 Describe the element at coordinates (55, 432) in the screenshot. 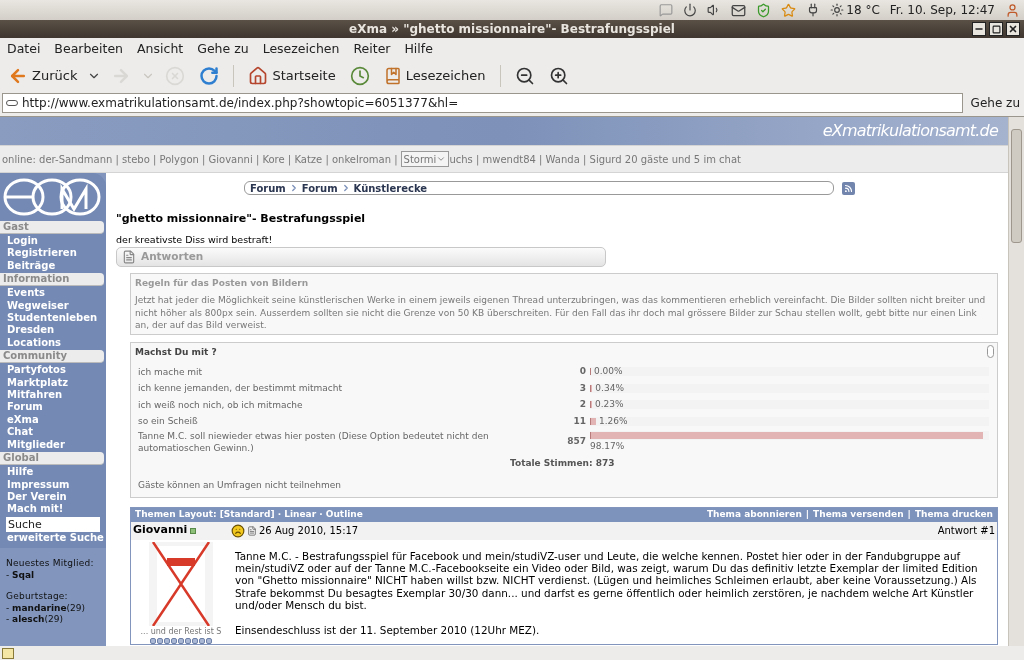

I see `sidebar-link: Chat` at that location.